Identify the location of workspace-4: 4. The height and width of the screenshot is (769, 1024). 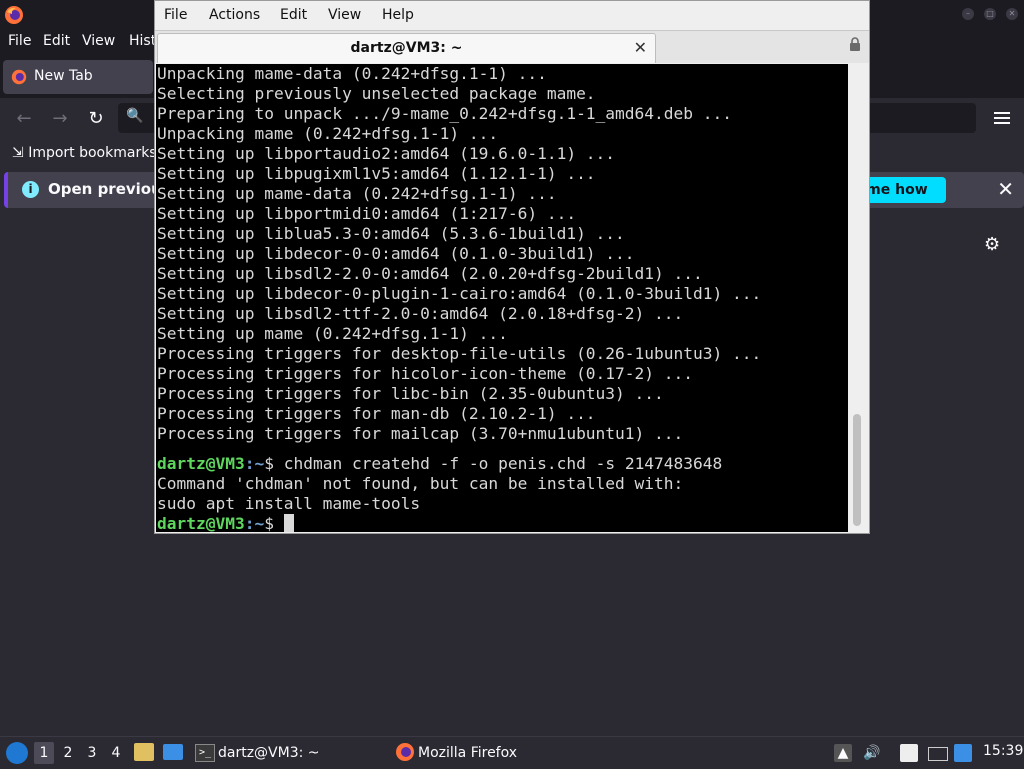
(116, 753).